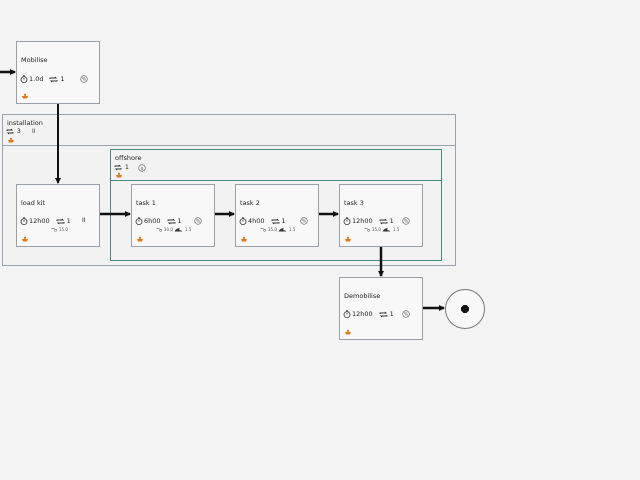  Describe the element at coordinates (229, 145) in the screenshot. I see `installation-header-divider` at that location.